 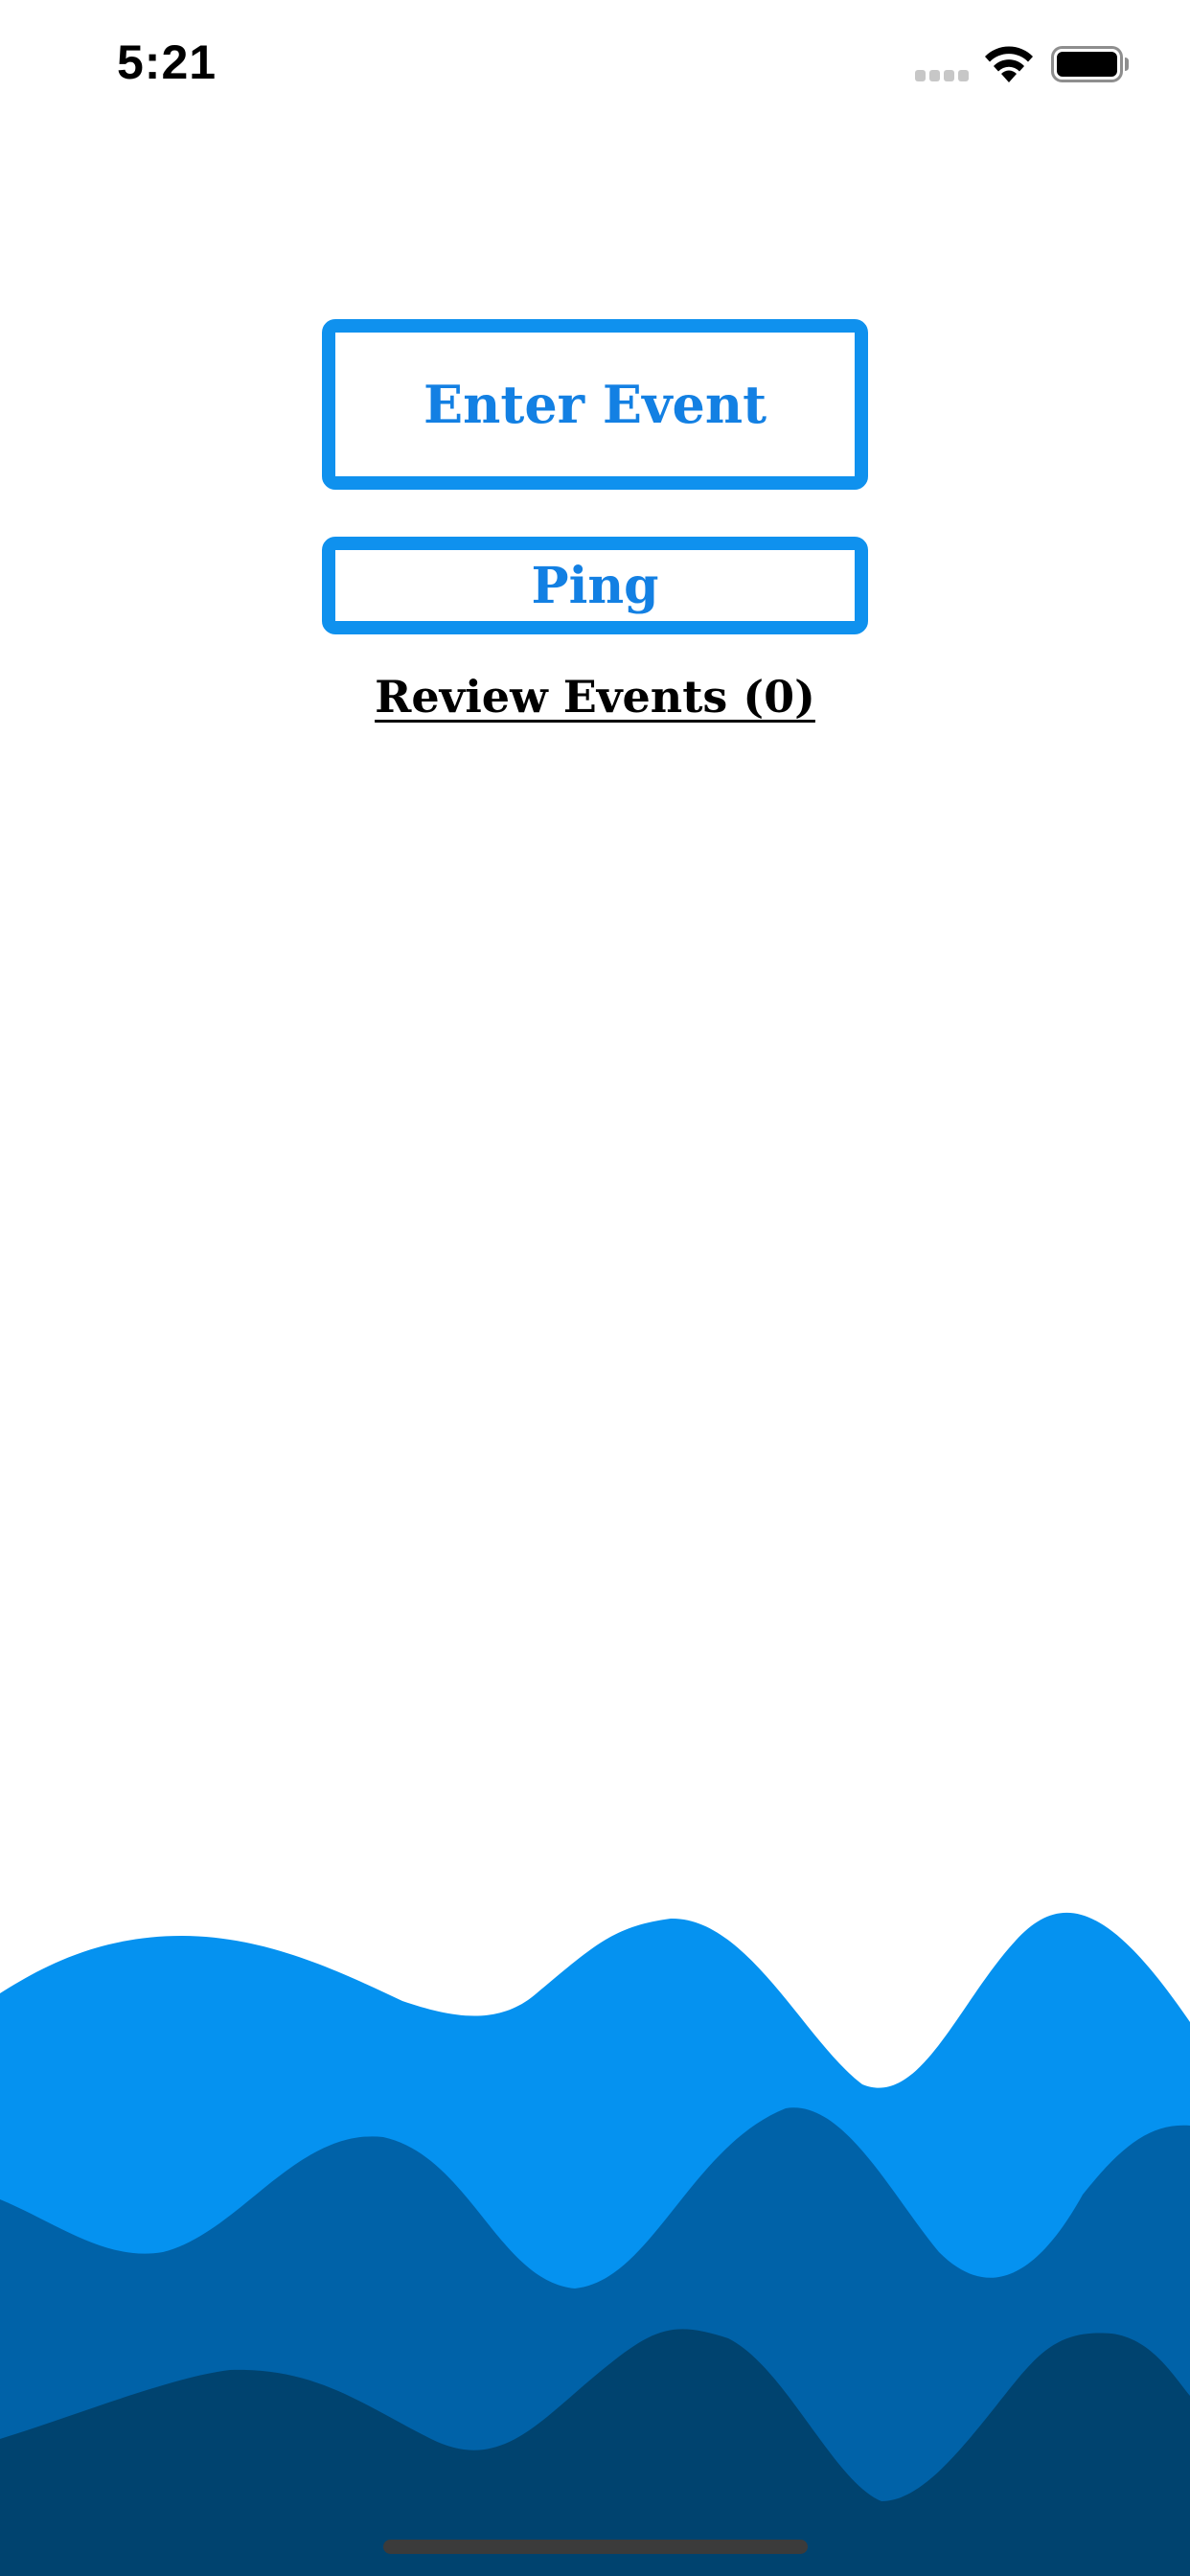 What do you see at coordinates (595, 67) in the screenshot?
I see `status-bar: 5:21` at bounding box center [595, 67].